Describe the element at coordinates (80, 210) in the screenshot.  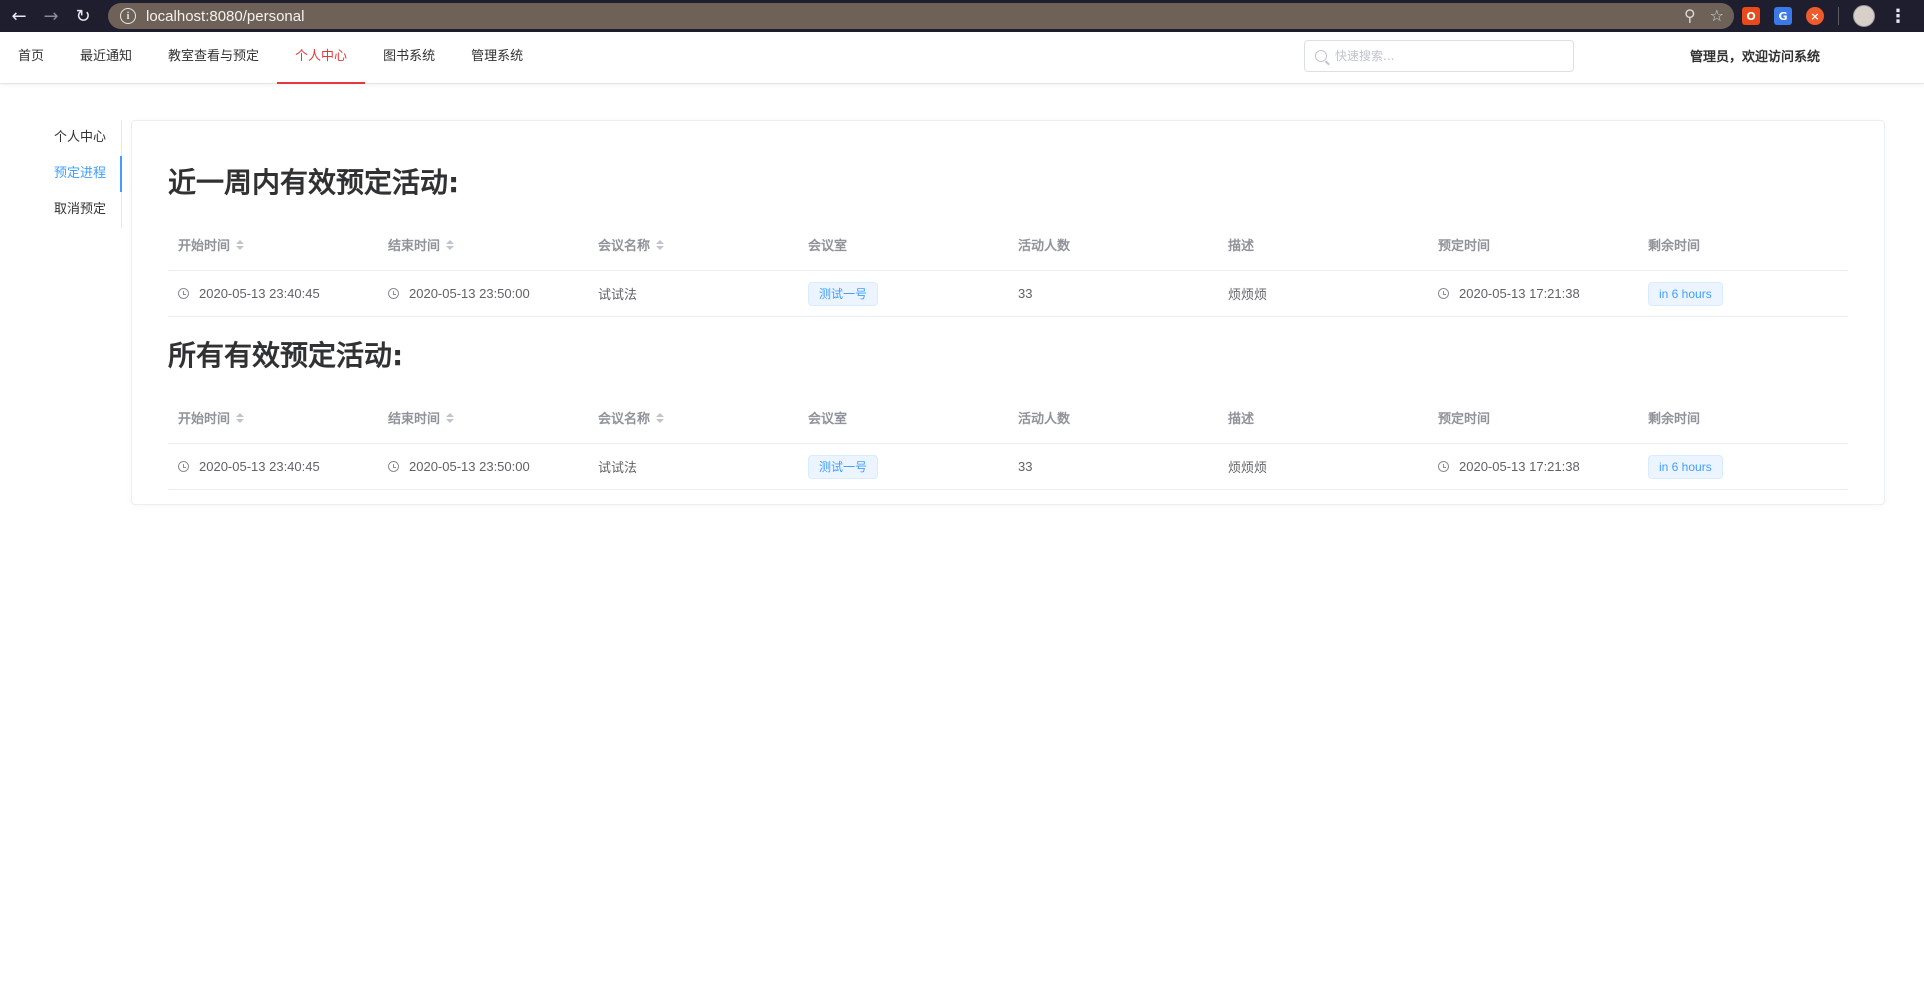
I see `side-item-cancel-booking: 取消预定` at that location.